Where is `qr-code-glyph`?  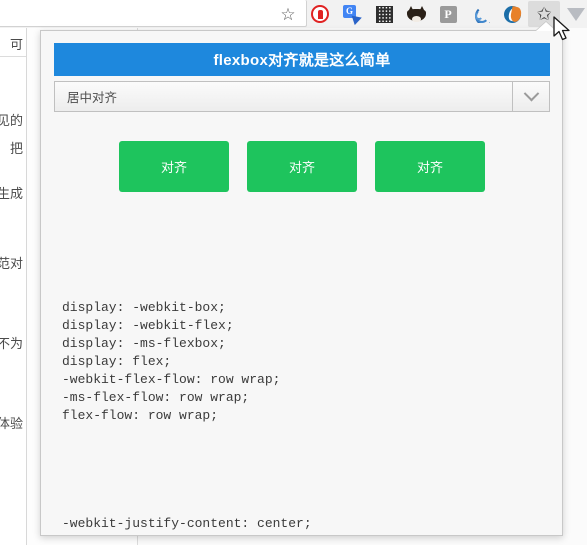
qr-code-glyph is located at coordinates (384, 14).